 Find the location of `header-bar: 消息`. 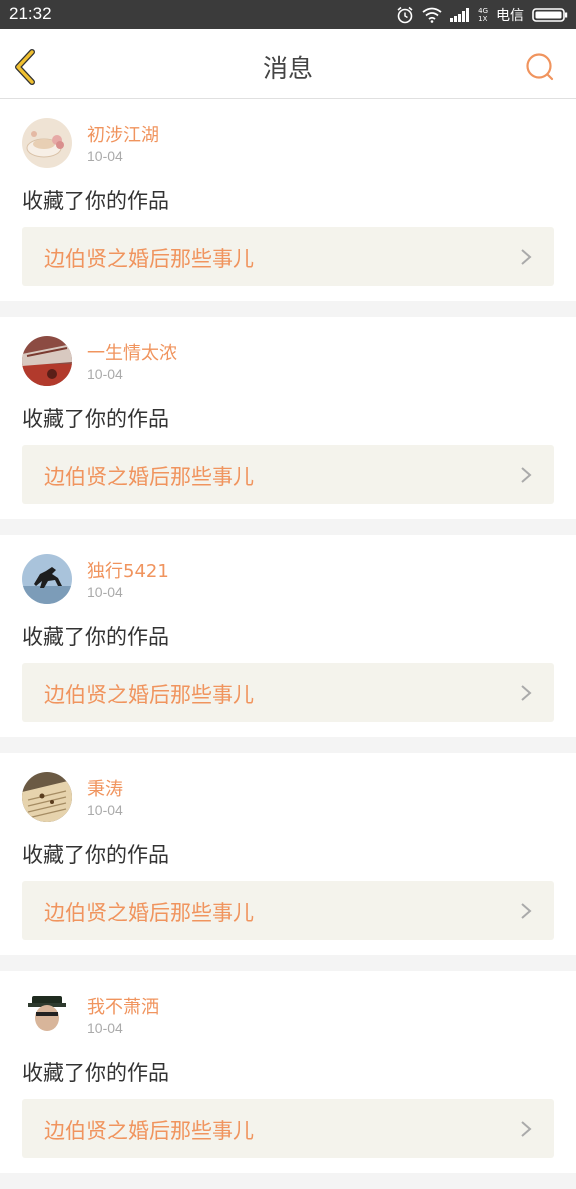

header-bar: 消息 is located at coordinates (288, 64).